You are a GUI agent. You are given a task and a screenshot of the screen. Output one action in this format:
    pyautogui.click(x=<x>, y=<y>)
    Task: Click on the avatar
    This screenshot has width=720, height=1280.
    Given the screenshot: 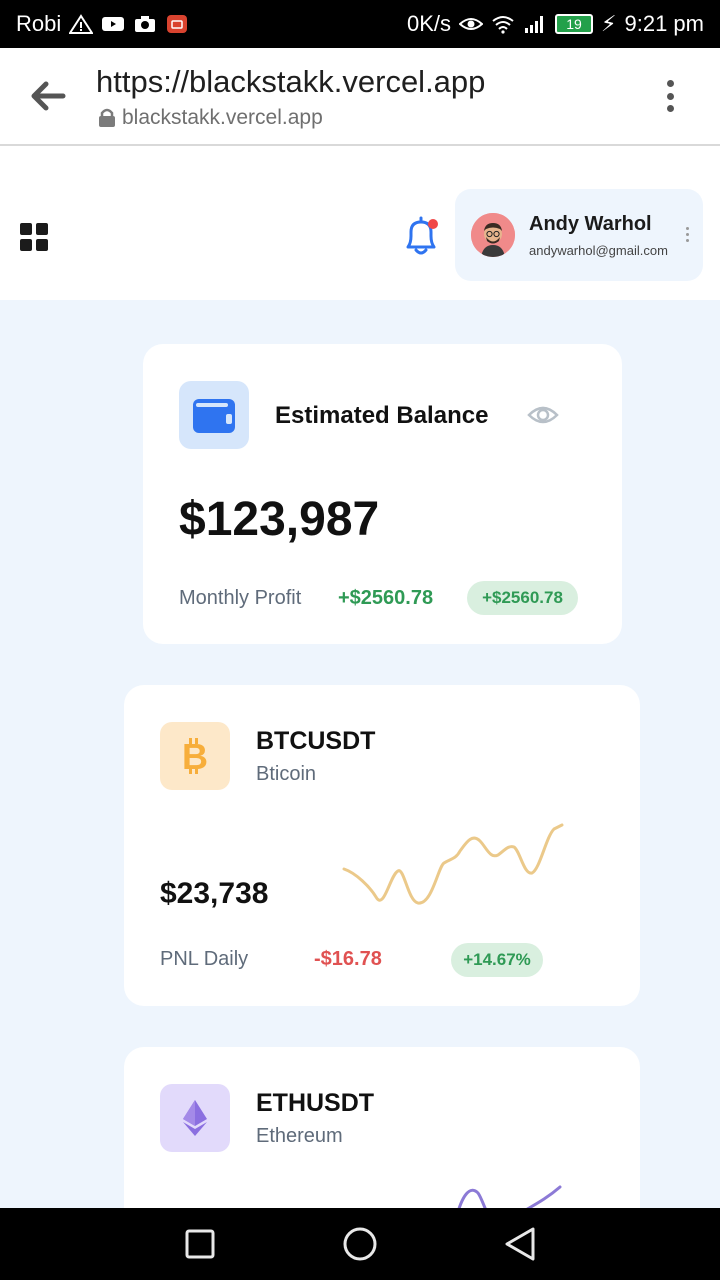 What is the action you would take?
    pyautogui.click(x=493, y=235)
    